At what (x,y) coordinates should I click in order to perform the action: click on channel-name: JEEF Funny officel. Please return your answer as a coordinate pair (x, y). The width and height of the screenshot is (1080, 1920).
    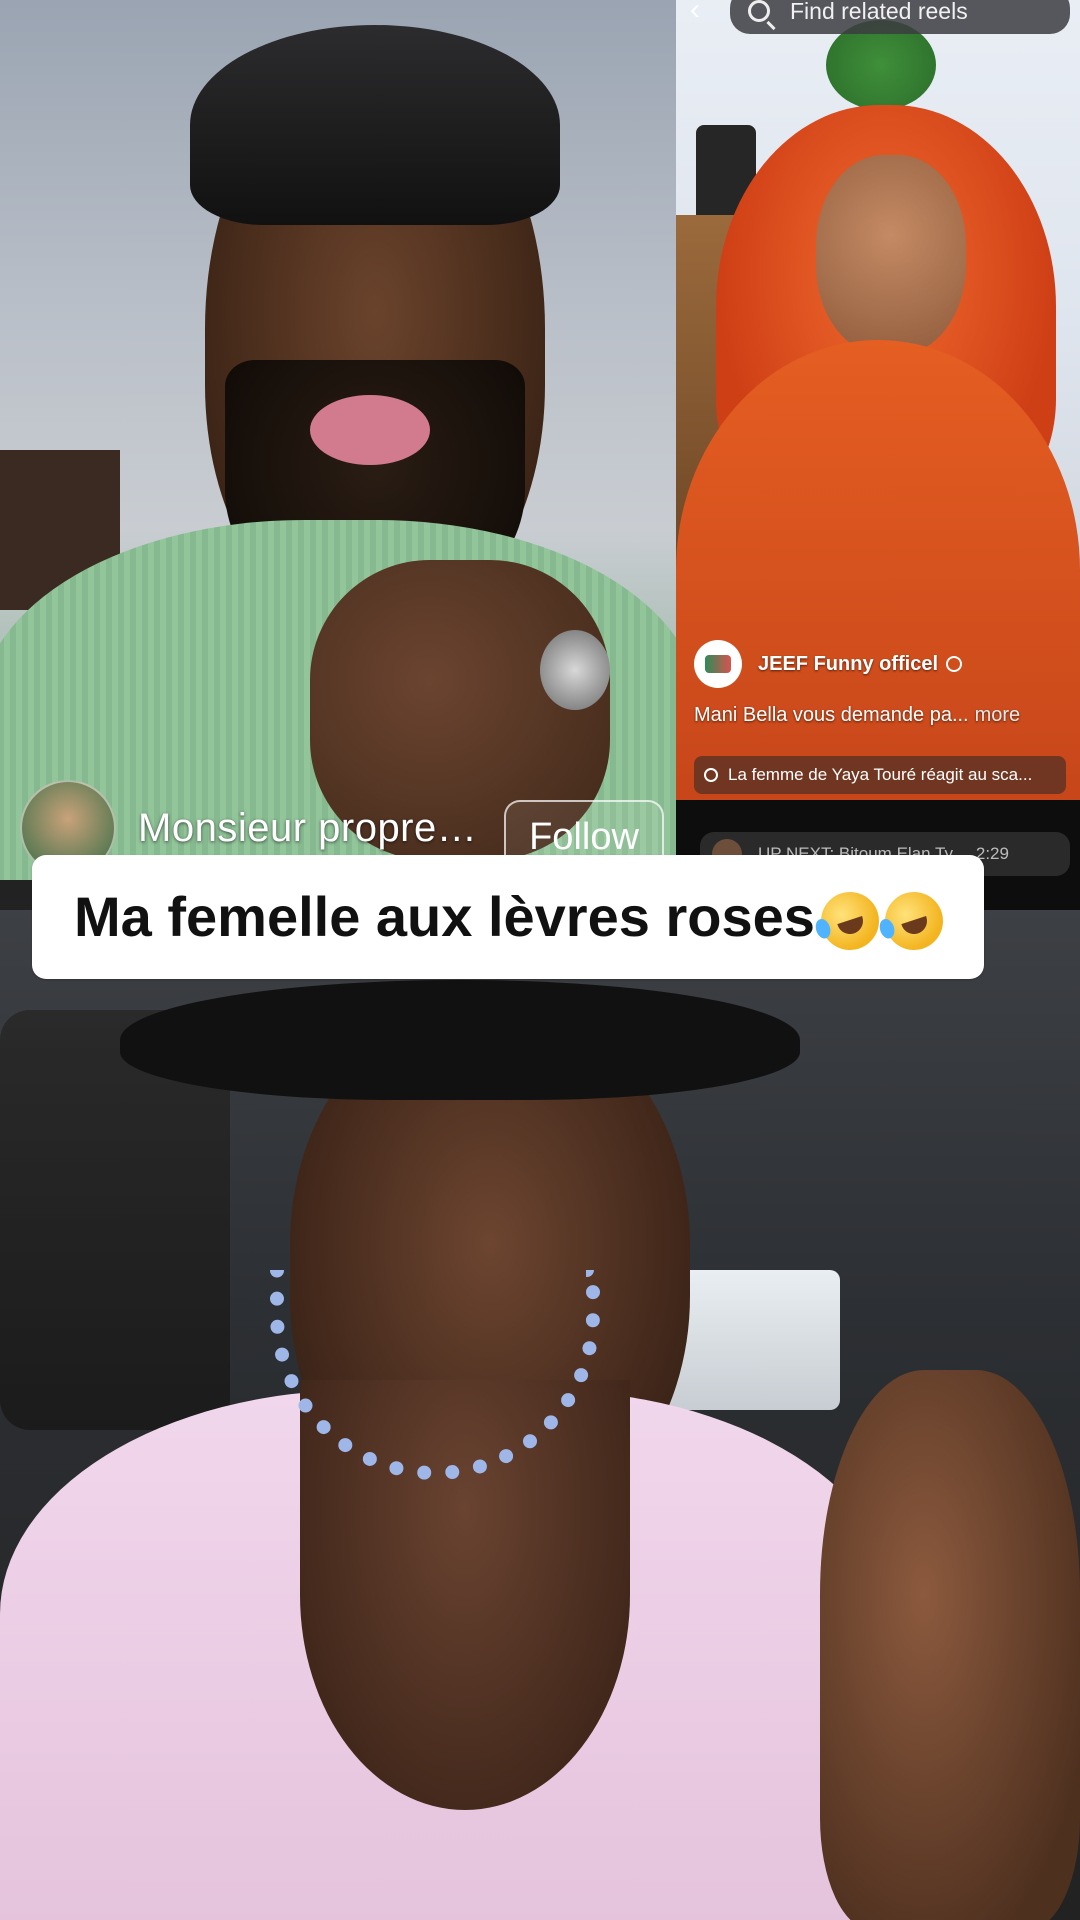
    Looking at the image, I should click on (848, 664).